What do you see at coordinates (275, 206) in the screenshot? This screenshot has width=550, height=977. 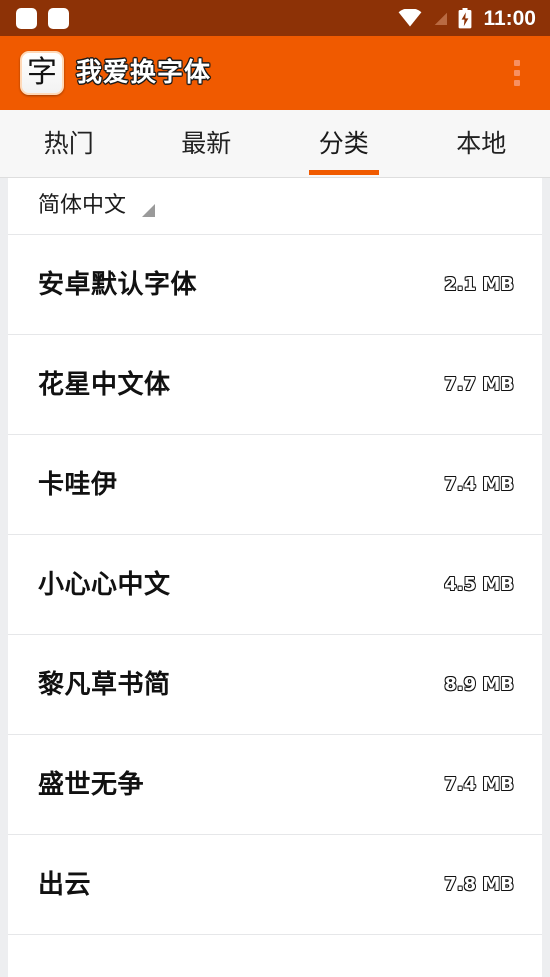 I see `language-filter-dropdown: 简体中文` at bounding box center [275, 206].